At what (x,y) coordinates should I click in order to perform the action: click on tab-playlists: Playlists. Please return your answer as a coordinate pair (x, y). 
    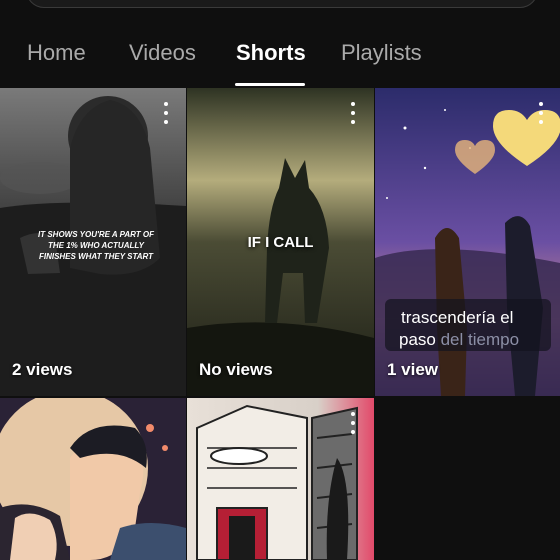
    Looking at the image, I should click on (381, 53).